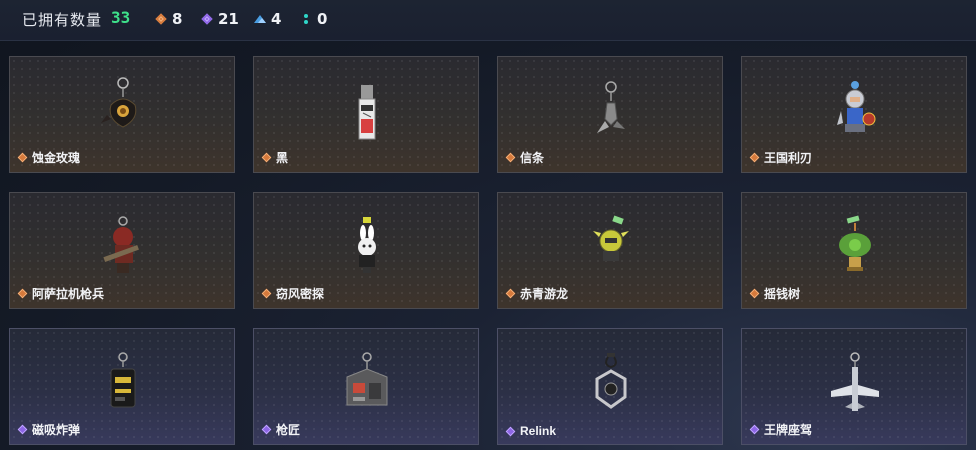 This screenshot has height=450, width=976. I want to click on charm-gunsmith-icon, so click(367, 386).